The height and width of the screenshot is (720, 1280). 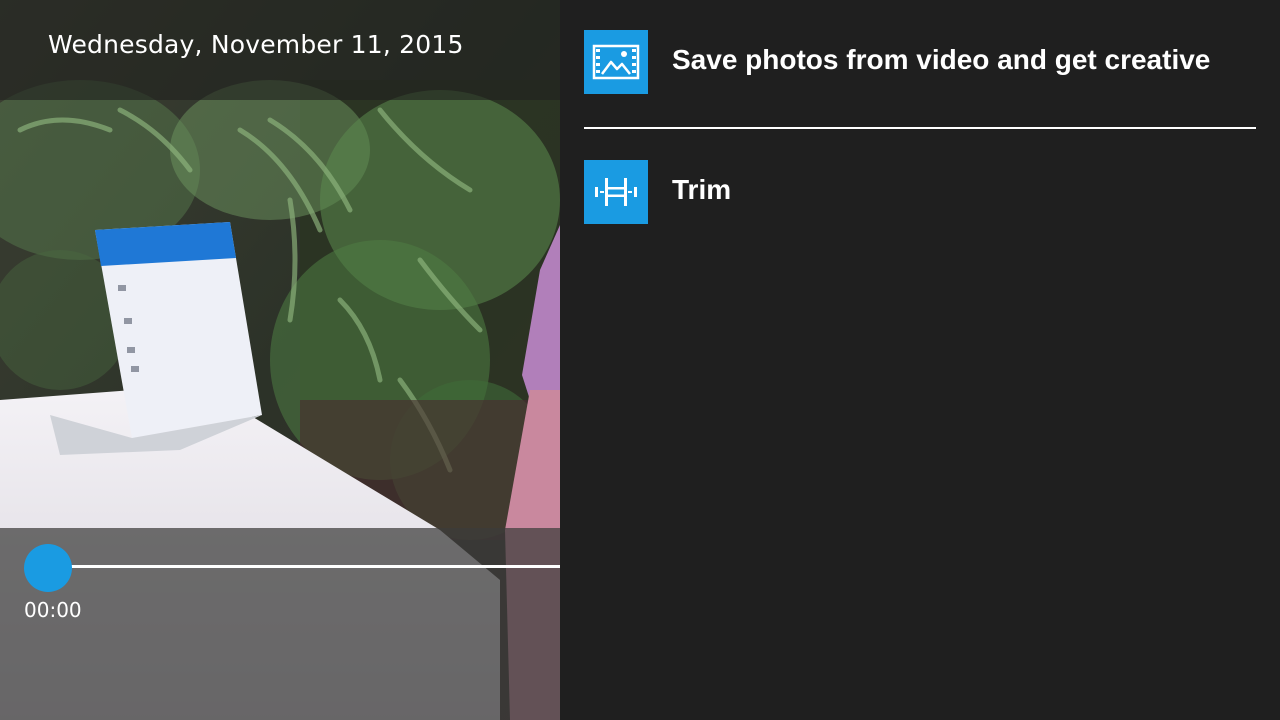 I want to click on video-date: Wednesday, November 11, 2015, so click(x=256, y=44).